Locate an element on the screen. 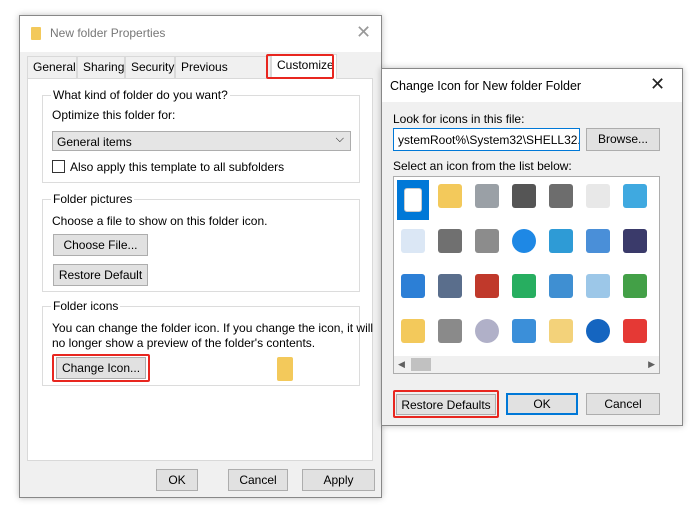  folder-preview-icon is located at coordinates (285, 369).